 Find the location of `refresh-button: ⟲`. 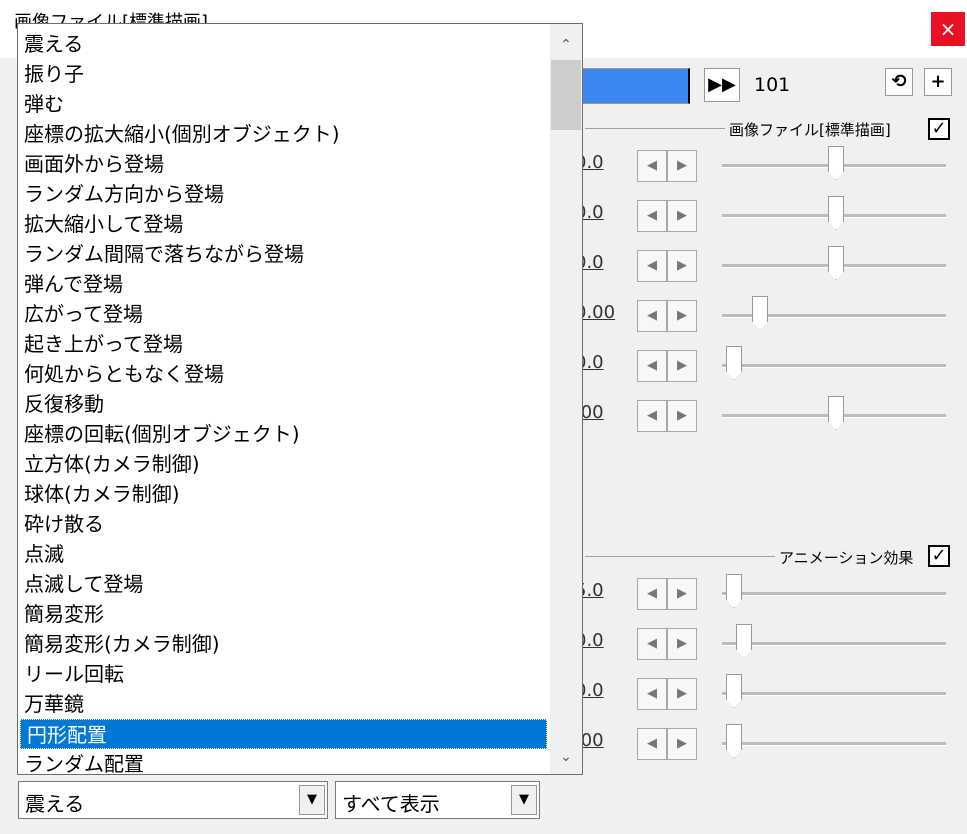

refresh-button: ⟲ is located at coordinates (899, 82).